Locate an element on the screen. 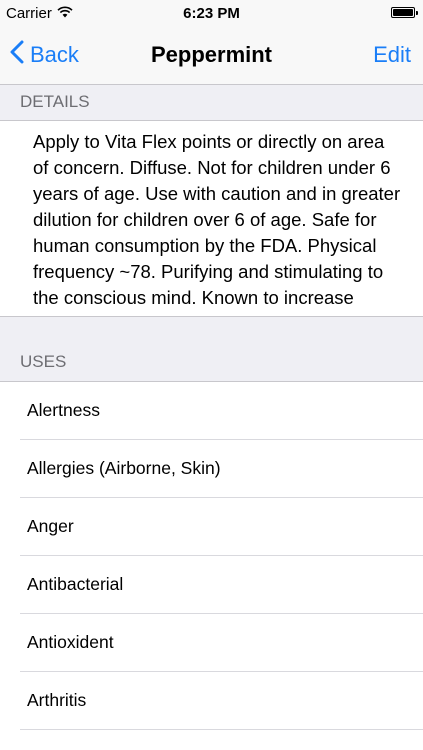 This screenshot has width=423, height=750. list-item: Anger is located at coordinates (211, 527).